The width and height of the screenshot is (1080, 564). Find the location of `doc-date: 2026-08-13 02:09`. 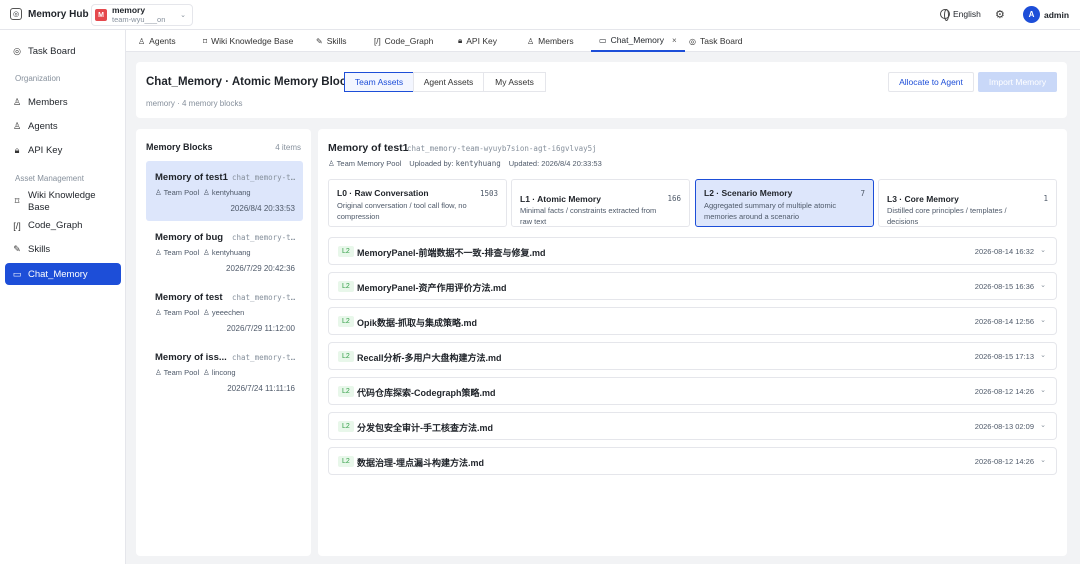

doc-date: 2026-08-13 02:09 is located at coordinates (1004, 426).